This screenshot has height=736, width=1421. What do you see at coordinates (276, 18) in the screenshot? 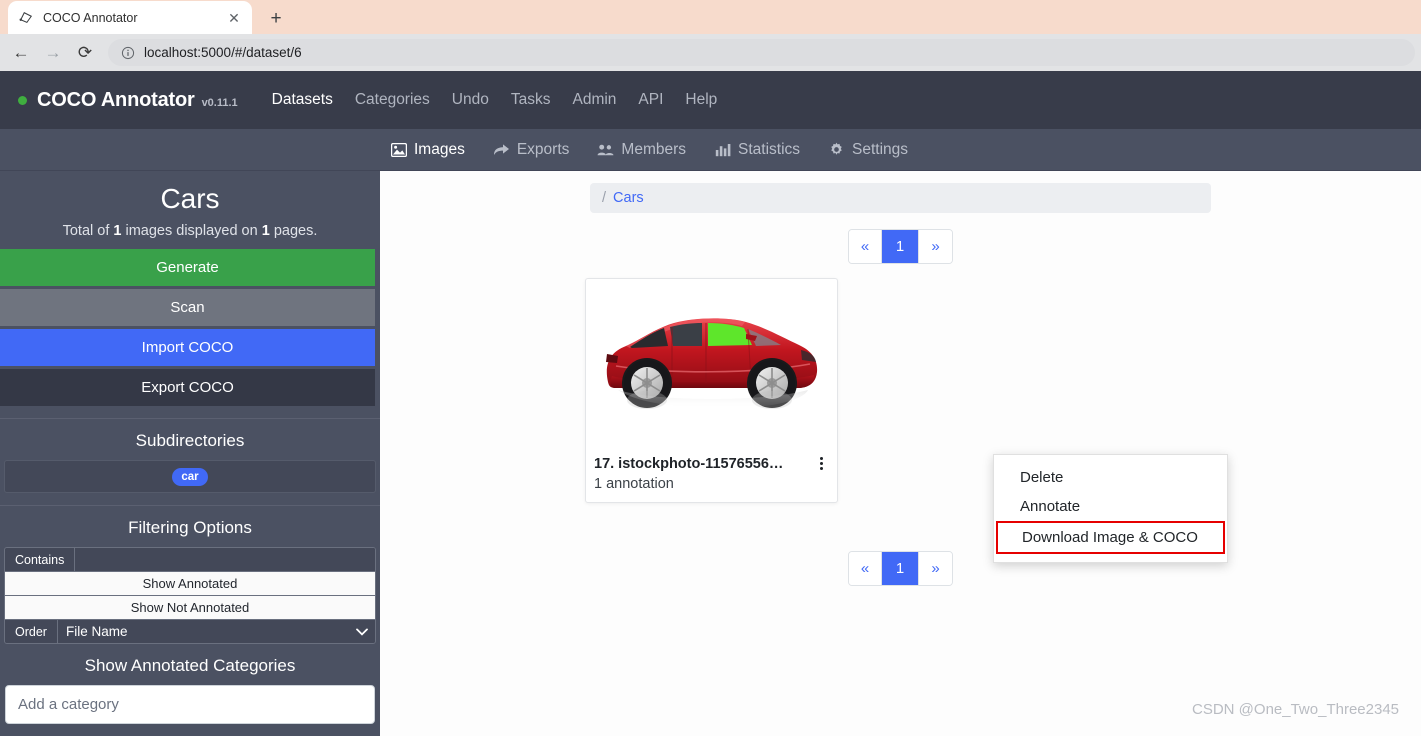
I see `new-tab-button: +` at bounding box center [276, 18].